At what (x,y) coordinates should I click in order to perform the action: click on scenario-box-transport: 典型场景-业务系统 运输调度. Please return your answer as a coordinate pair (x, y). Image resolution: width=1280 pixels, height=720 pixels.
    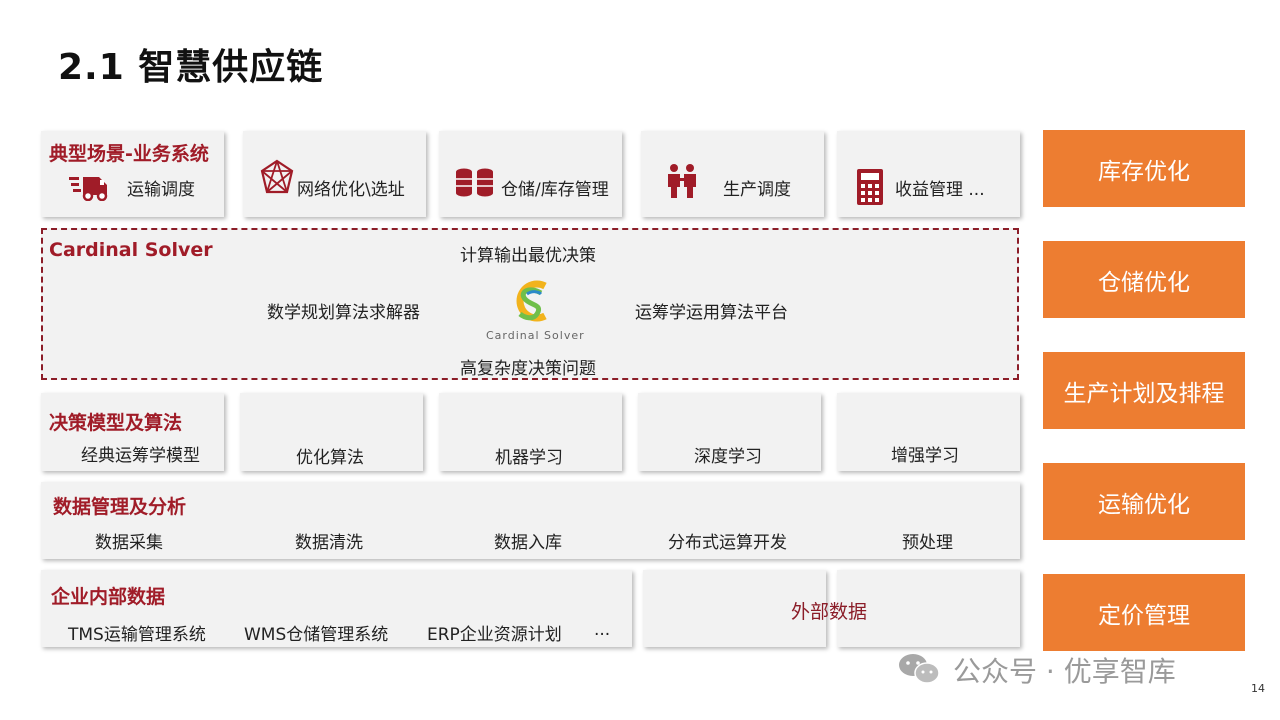
    Looking at the image, I should click on (132, 174).